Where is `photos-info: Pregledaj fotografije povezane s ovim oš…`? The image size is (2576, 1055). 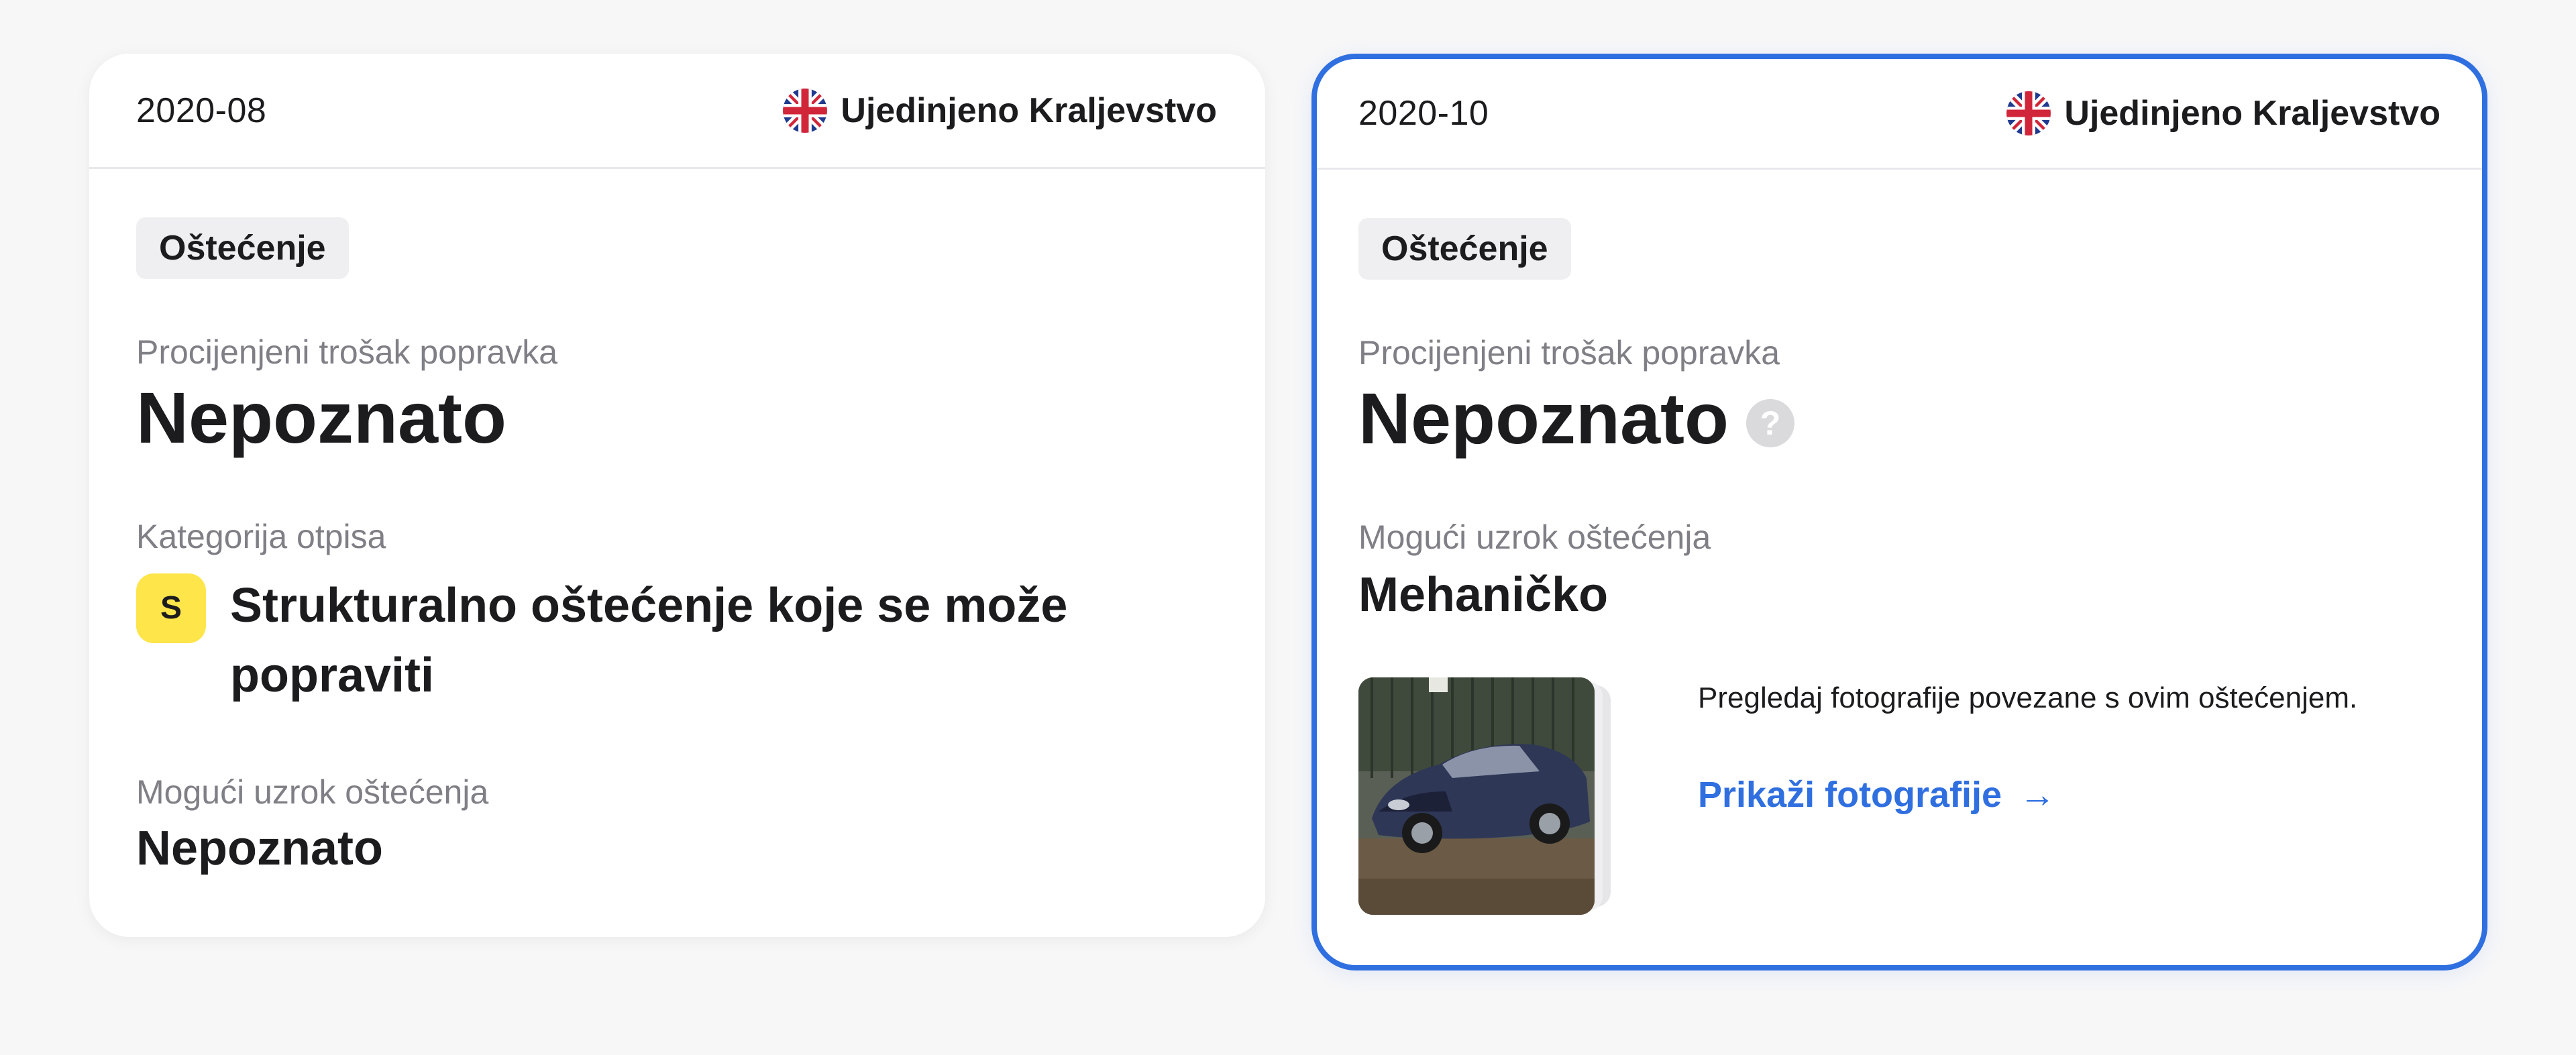
photos-info: Pregledaj fotografije povezane s ovim oš… is located at coordinates (2027, 796).